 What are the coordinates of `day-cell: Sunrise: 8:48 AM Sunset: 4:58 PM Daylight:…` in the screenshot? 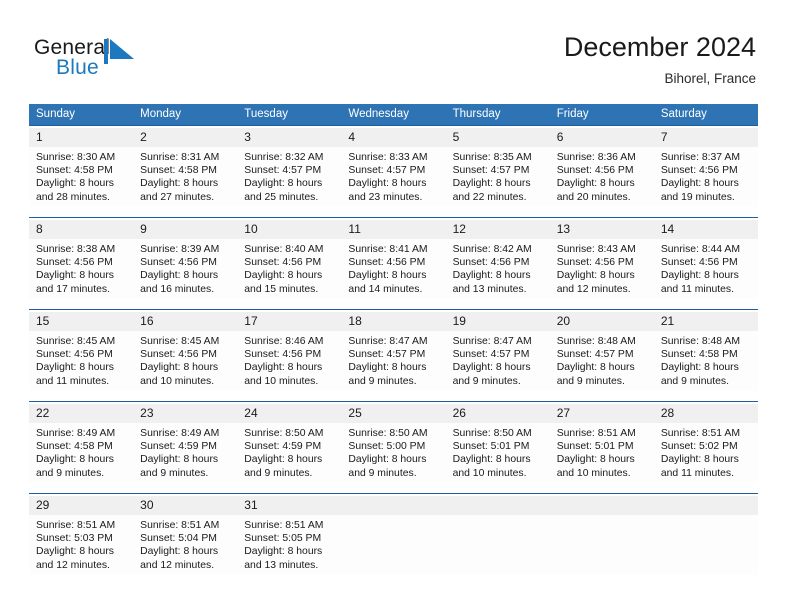 It's located at (705, 360).